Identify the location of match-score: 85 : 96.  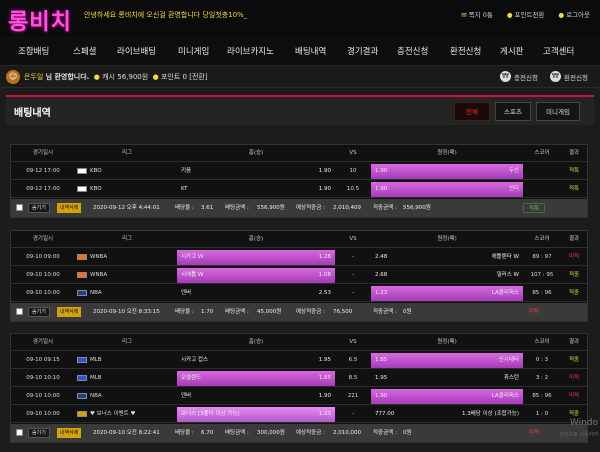
(542, 396).